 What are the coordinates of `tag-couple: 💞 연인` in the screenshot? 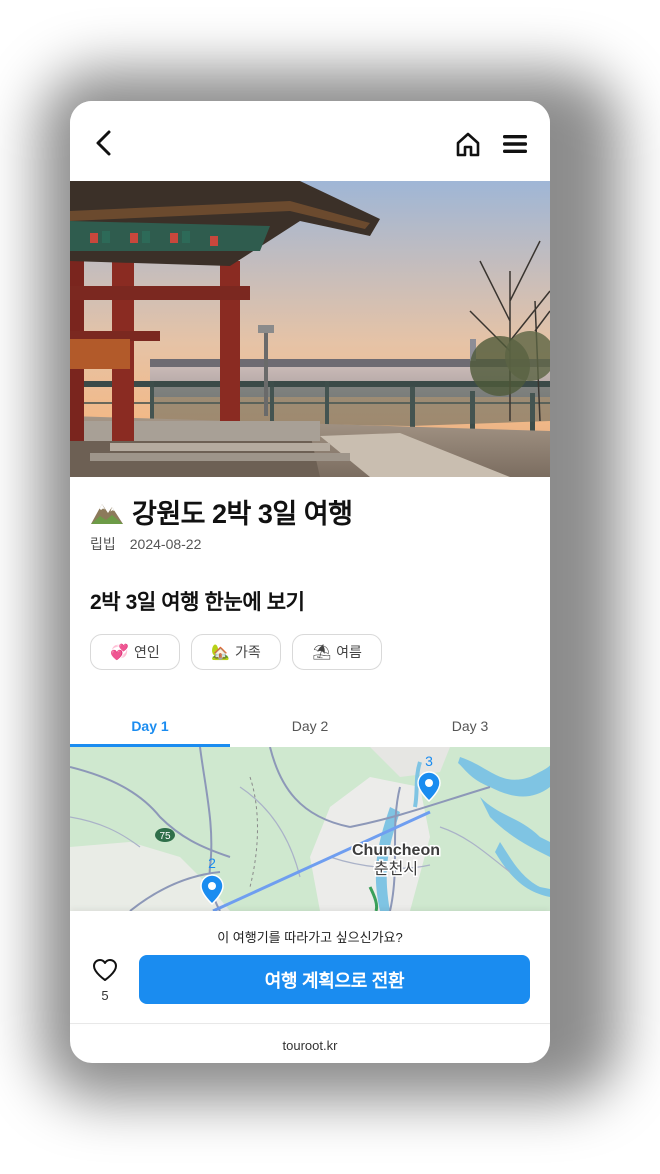 It's located at (135, 652).